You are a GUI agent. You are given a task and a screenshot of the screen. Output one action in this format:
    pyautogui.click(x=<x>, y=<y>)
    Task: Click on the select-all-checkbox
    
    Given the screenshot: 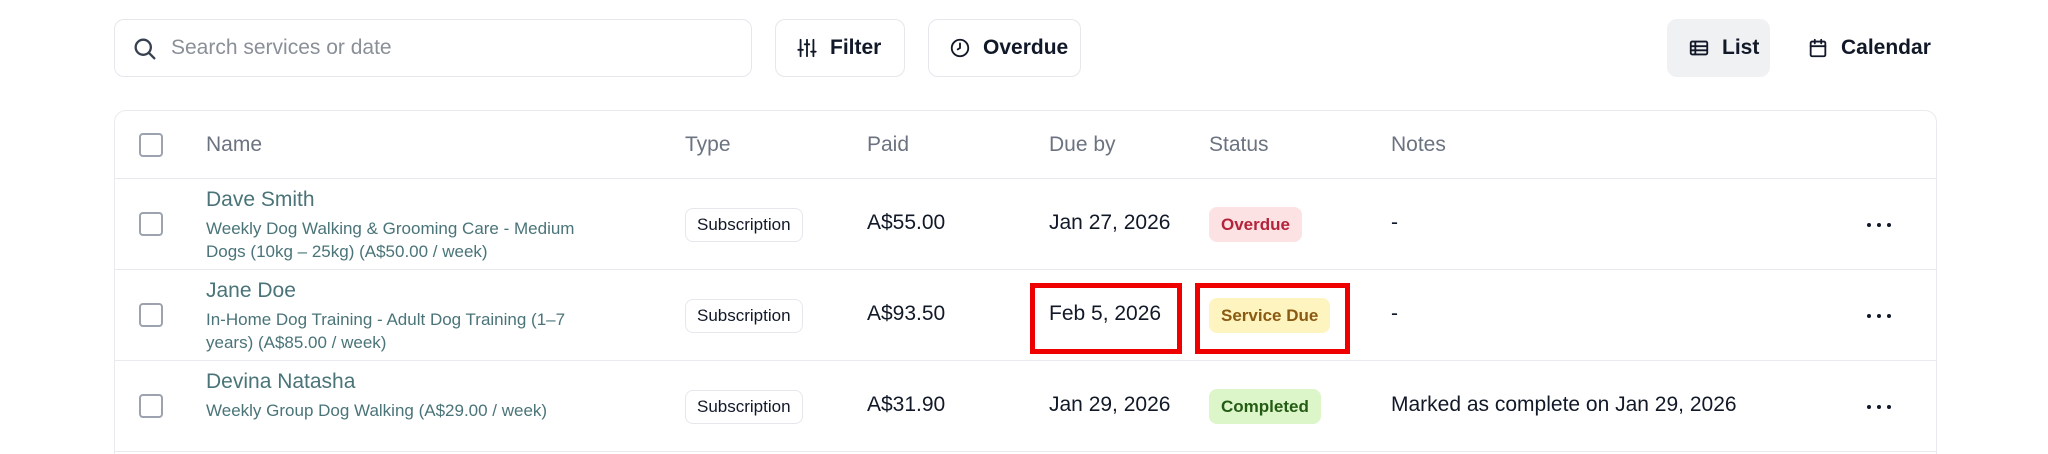 What is the action you would take?
    pyautogui.click(x=151, y=145)
    